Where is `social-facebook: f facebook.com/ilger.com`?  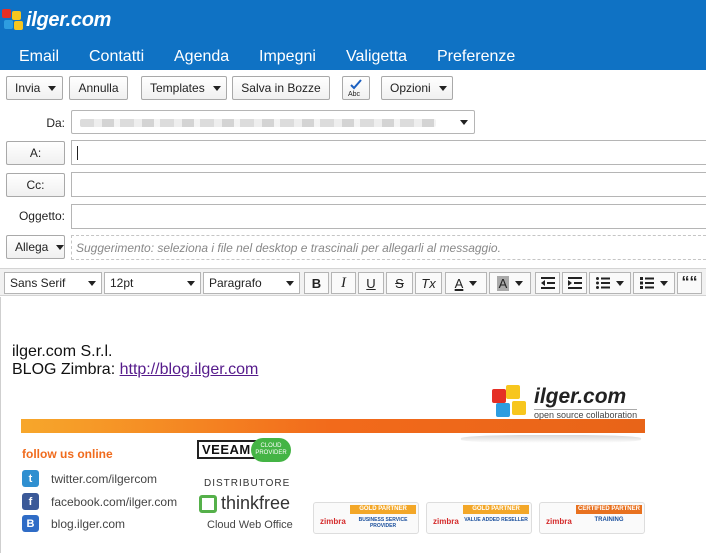
social-facebook: f facebook.com/ilger.com is located at coordinates (99, 501).